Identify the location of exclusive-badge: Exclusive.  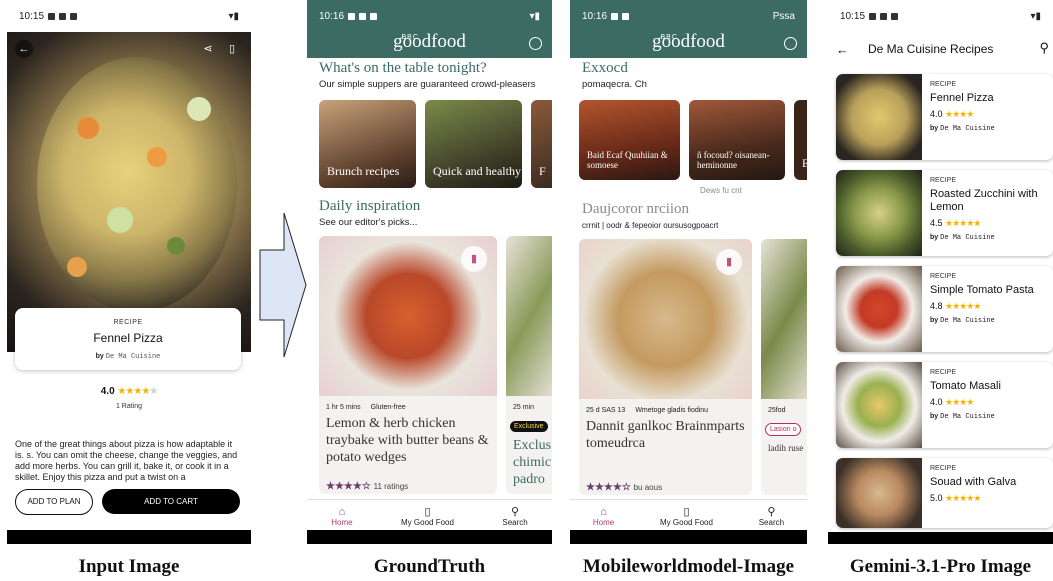
(529, 426).